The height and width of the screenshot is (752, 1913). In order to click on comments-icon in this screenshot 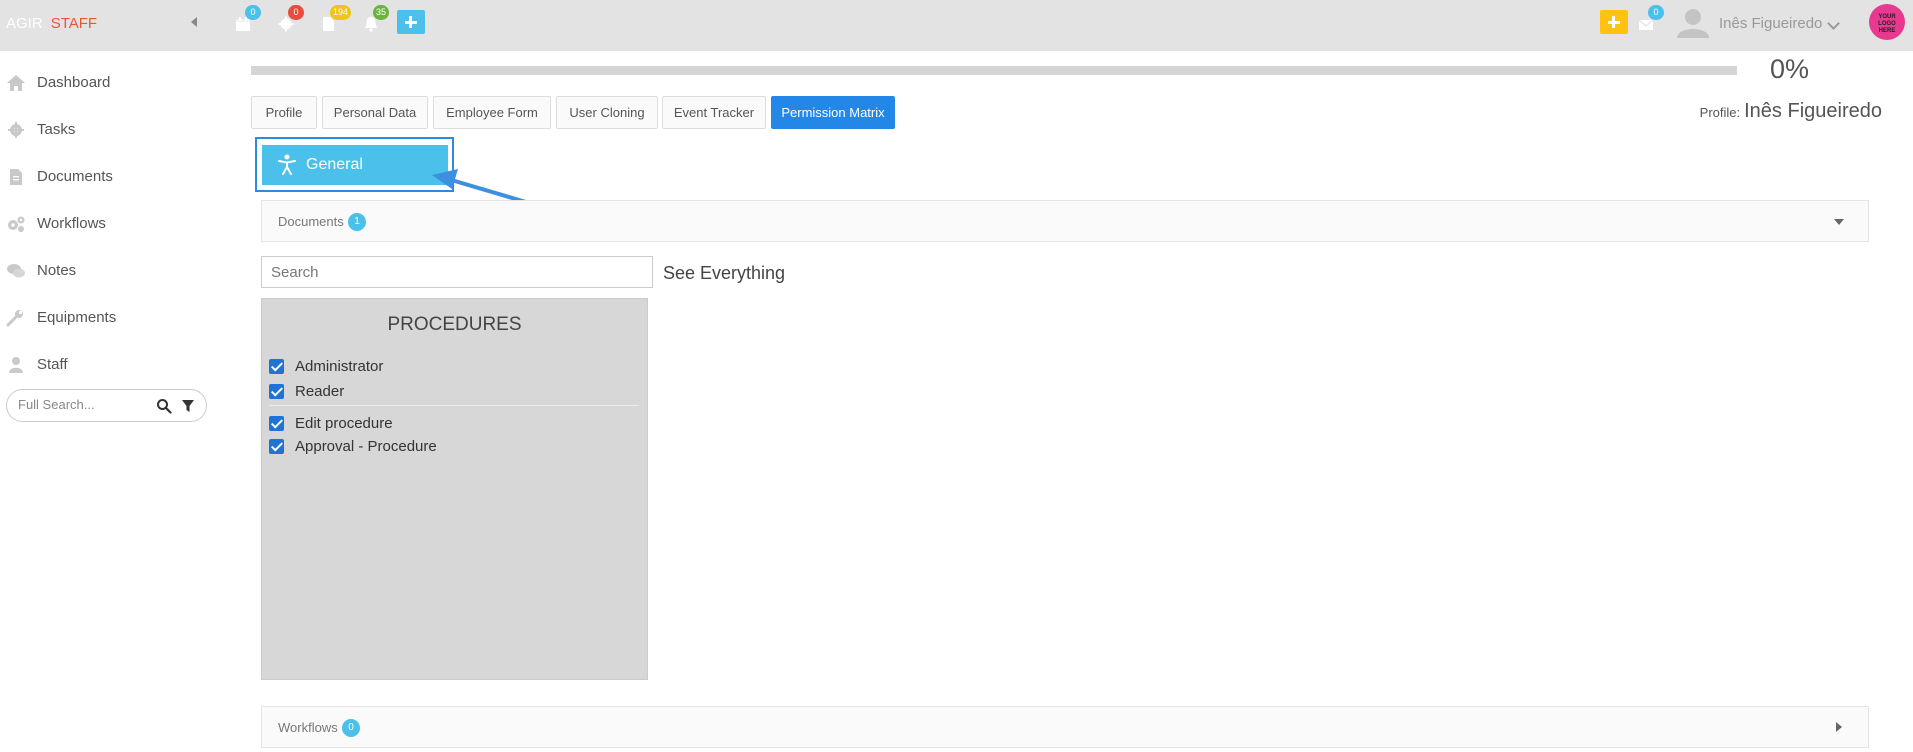, I will do `click(16, 271)`.